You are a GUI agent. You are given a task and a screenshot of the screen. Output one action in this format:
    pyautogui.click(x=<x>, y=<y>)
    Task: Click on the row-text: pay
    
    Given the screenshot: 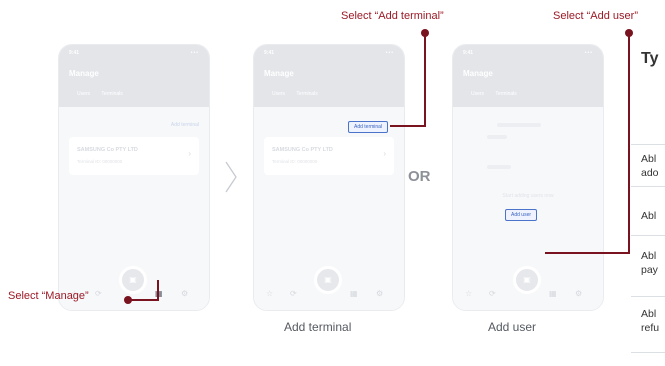 What is the action you would take?
    pyautogui.click(x=649, y=270)
    